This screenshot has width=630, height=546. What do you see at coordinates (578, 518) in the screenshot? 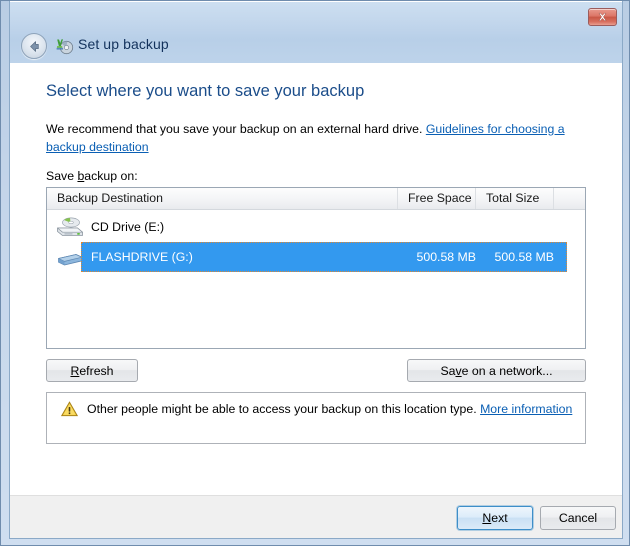
I see `cancel-button: Cancel` at bounding box center [578, 518].